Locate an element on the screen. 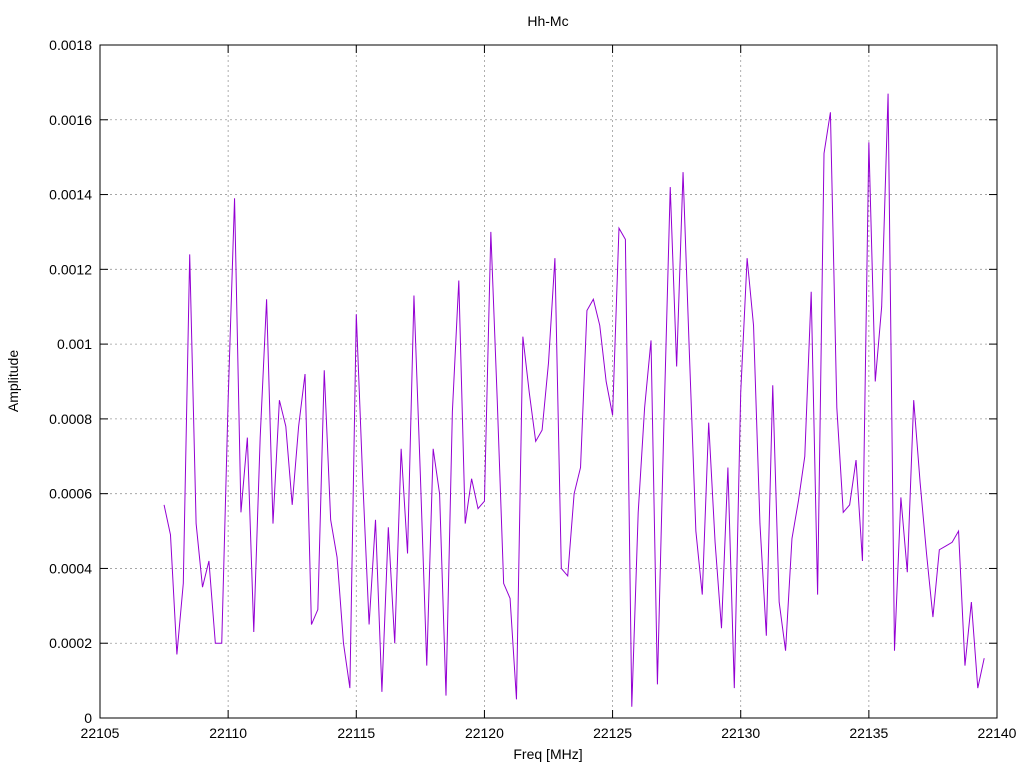 Image resolution: width=1024 pixels, height=768 pixels. x-tick-label: 22115 is located at coordinates (356, 733).